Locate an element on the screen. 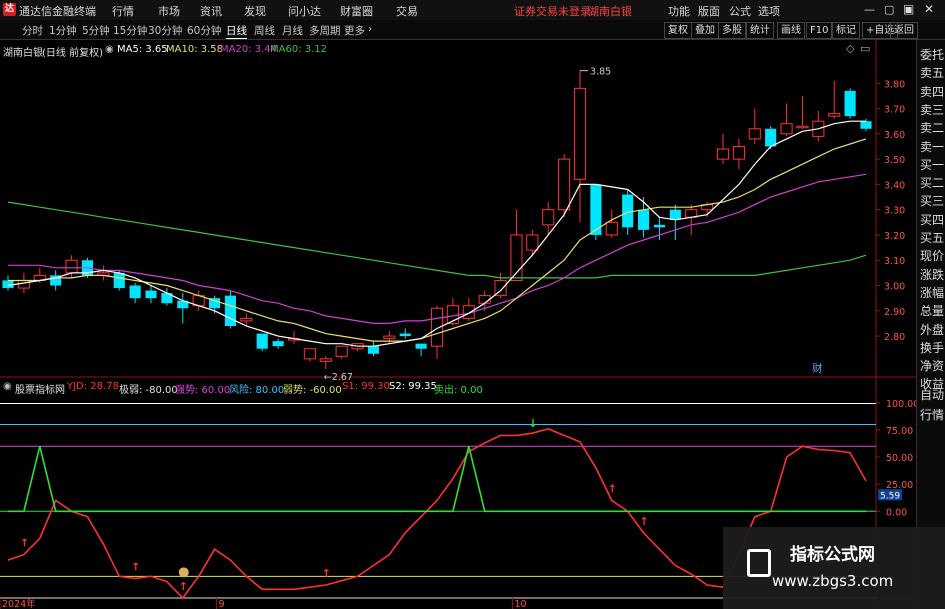 Image resolution: width=945 pixels, height=609 pixels. toolbar-button: 返回 is located at coordinates (904, 30).